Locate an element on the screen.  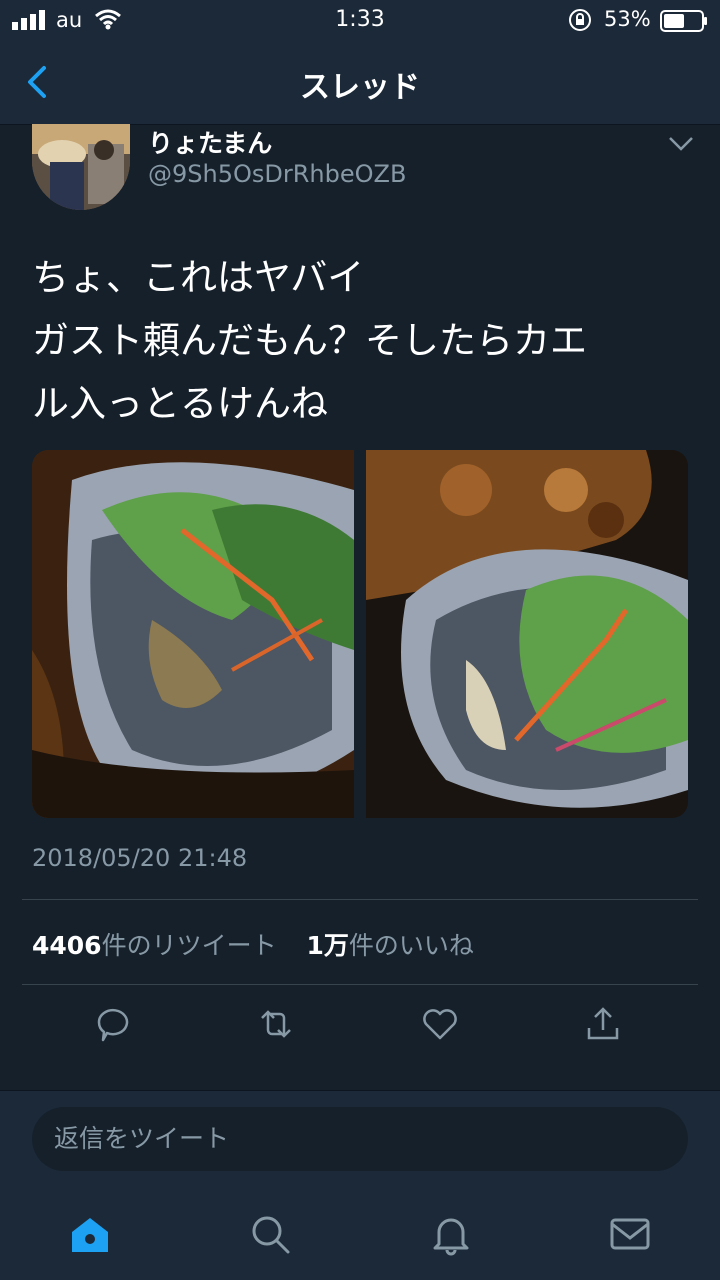
nav-bar: スレッド is located at coordinates (360, 82).